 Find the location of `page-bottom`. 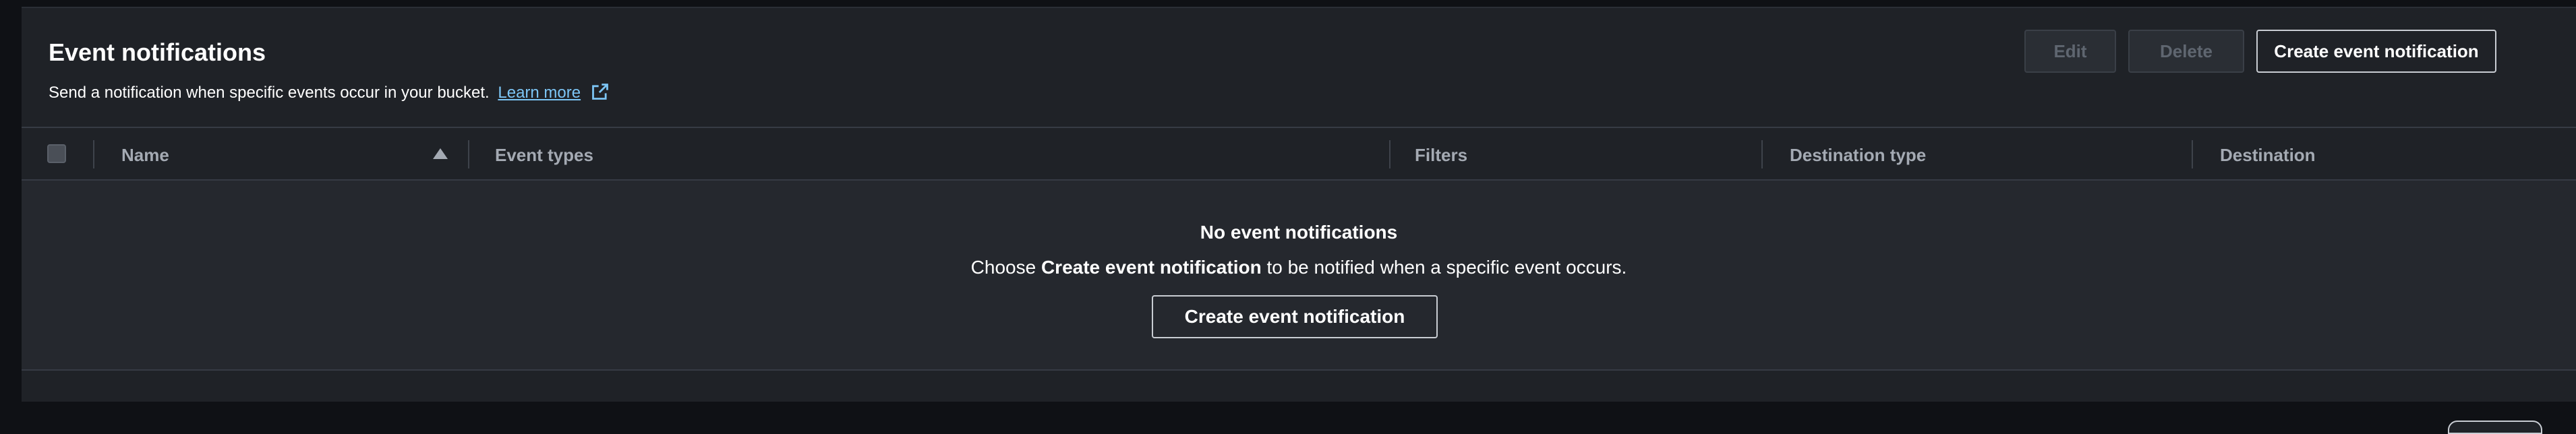

page-bottom is located at coordinates (1299, 414).